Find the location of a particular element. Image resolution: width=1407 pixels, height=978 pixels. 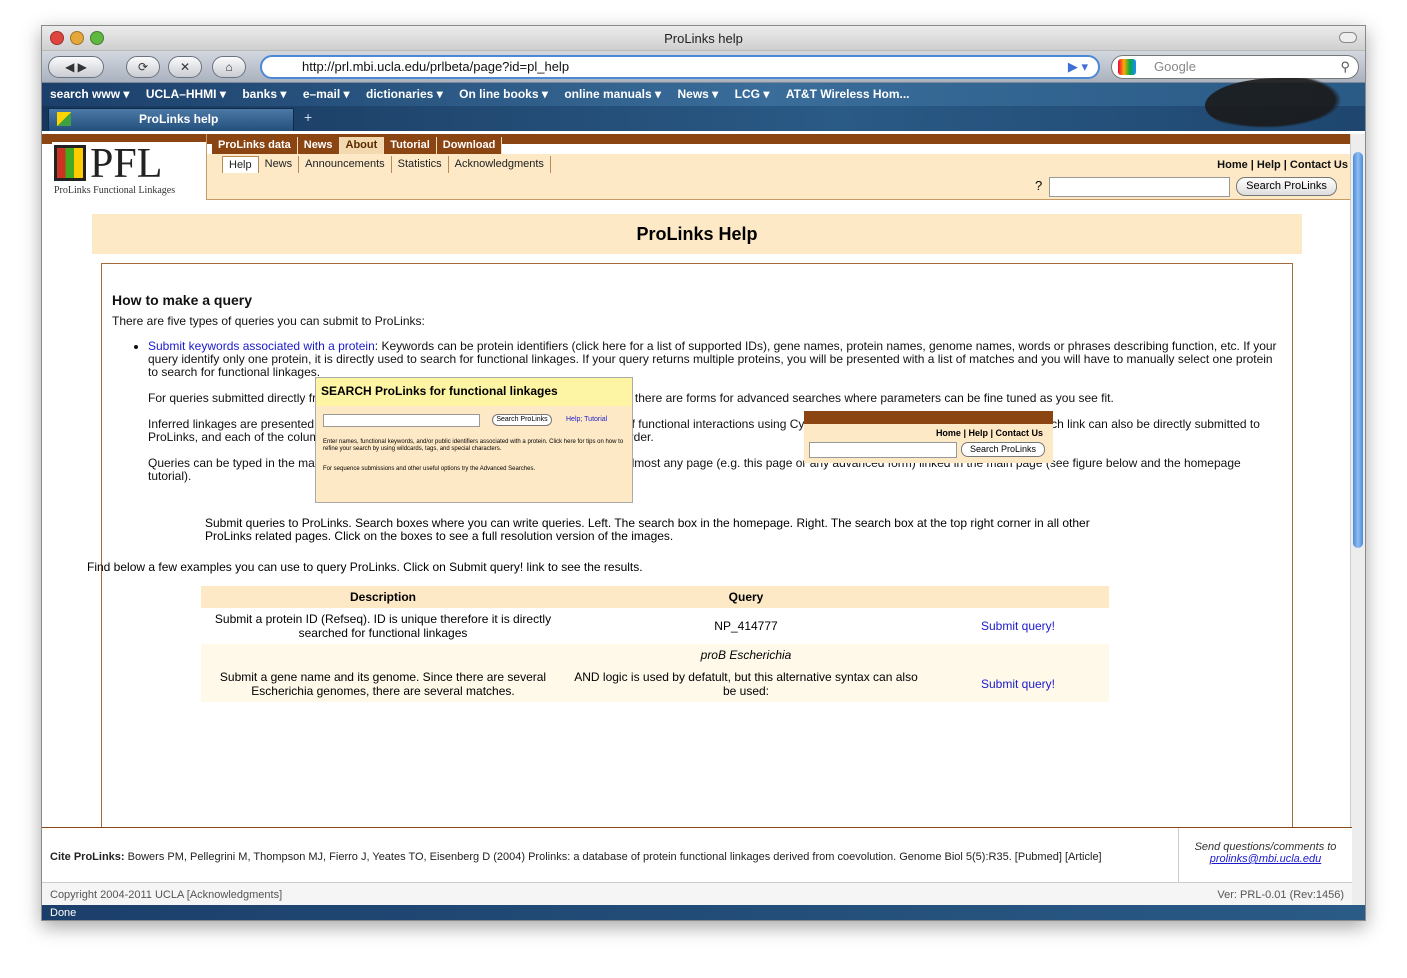

home-help-contact-links: Home | Help | Contact Us is located at coordinates (1282, 165).